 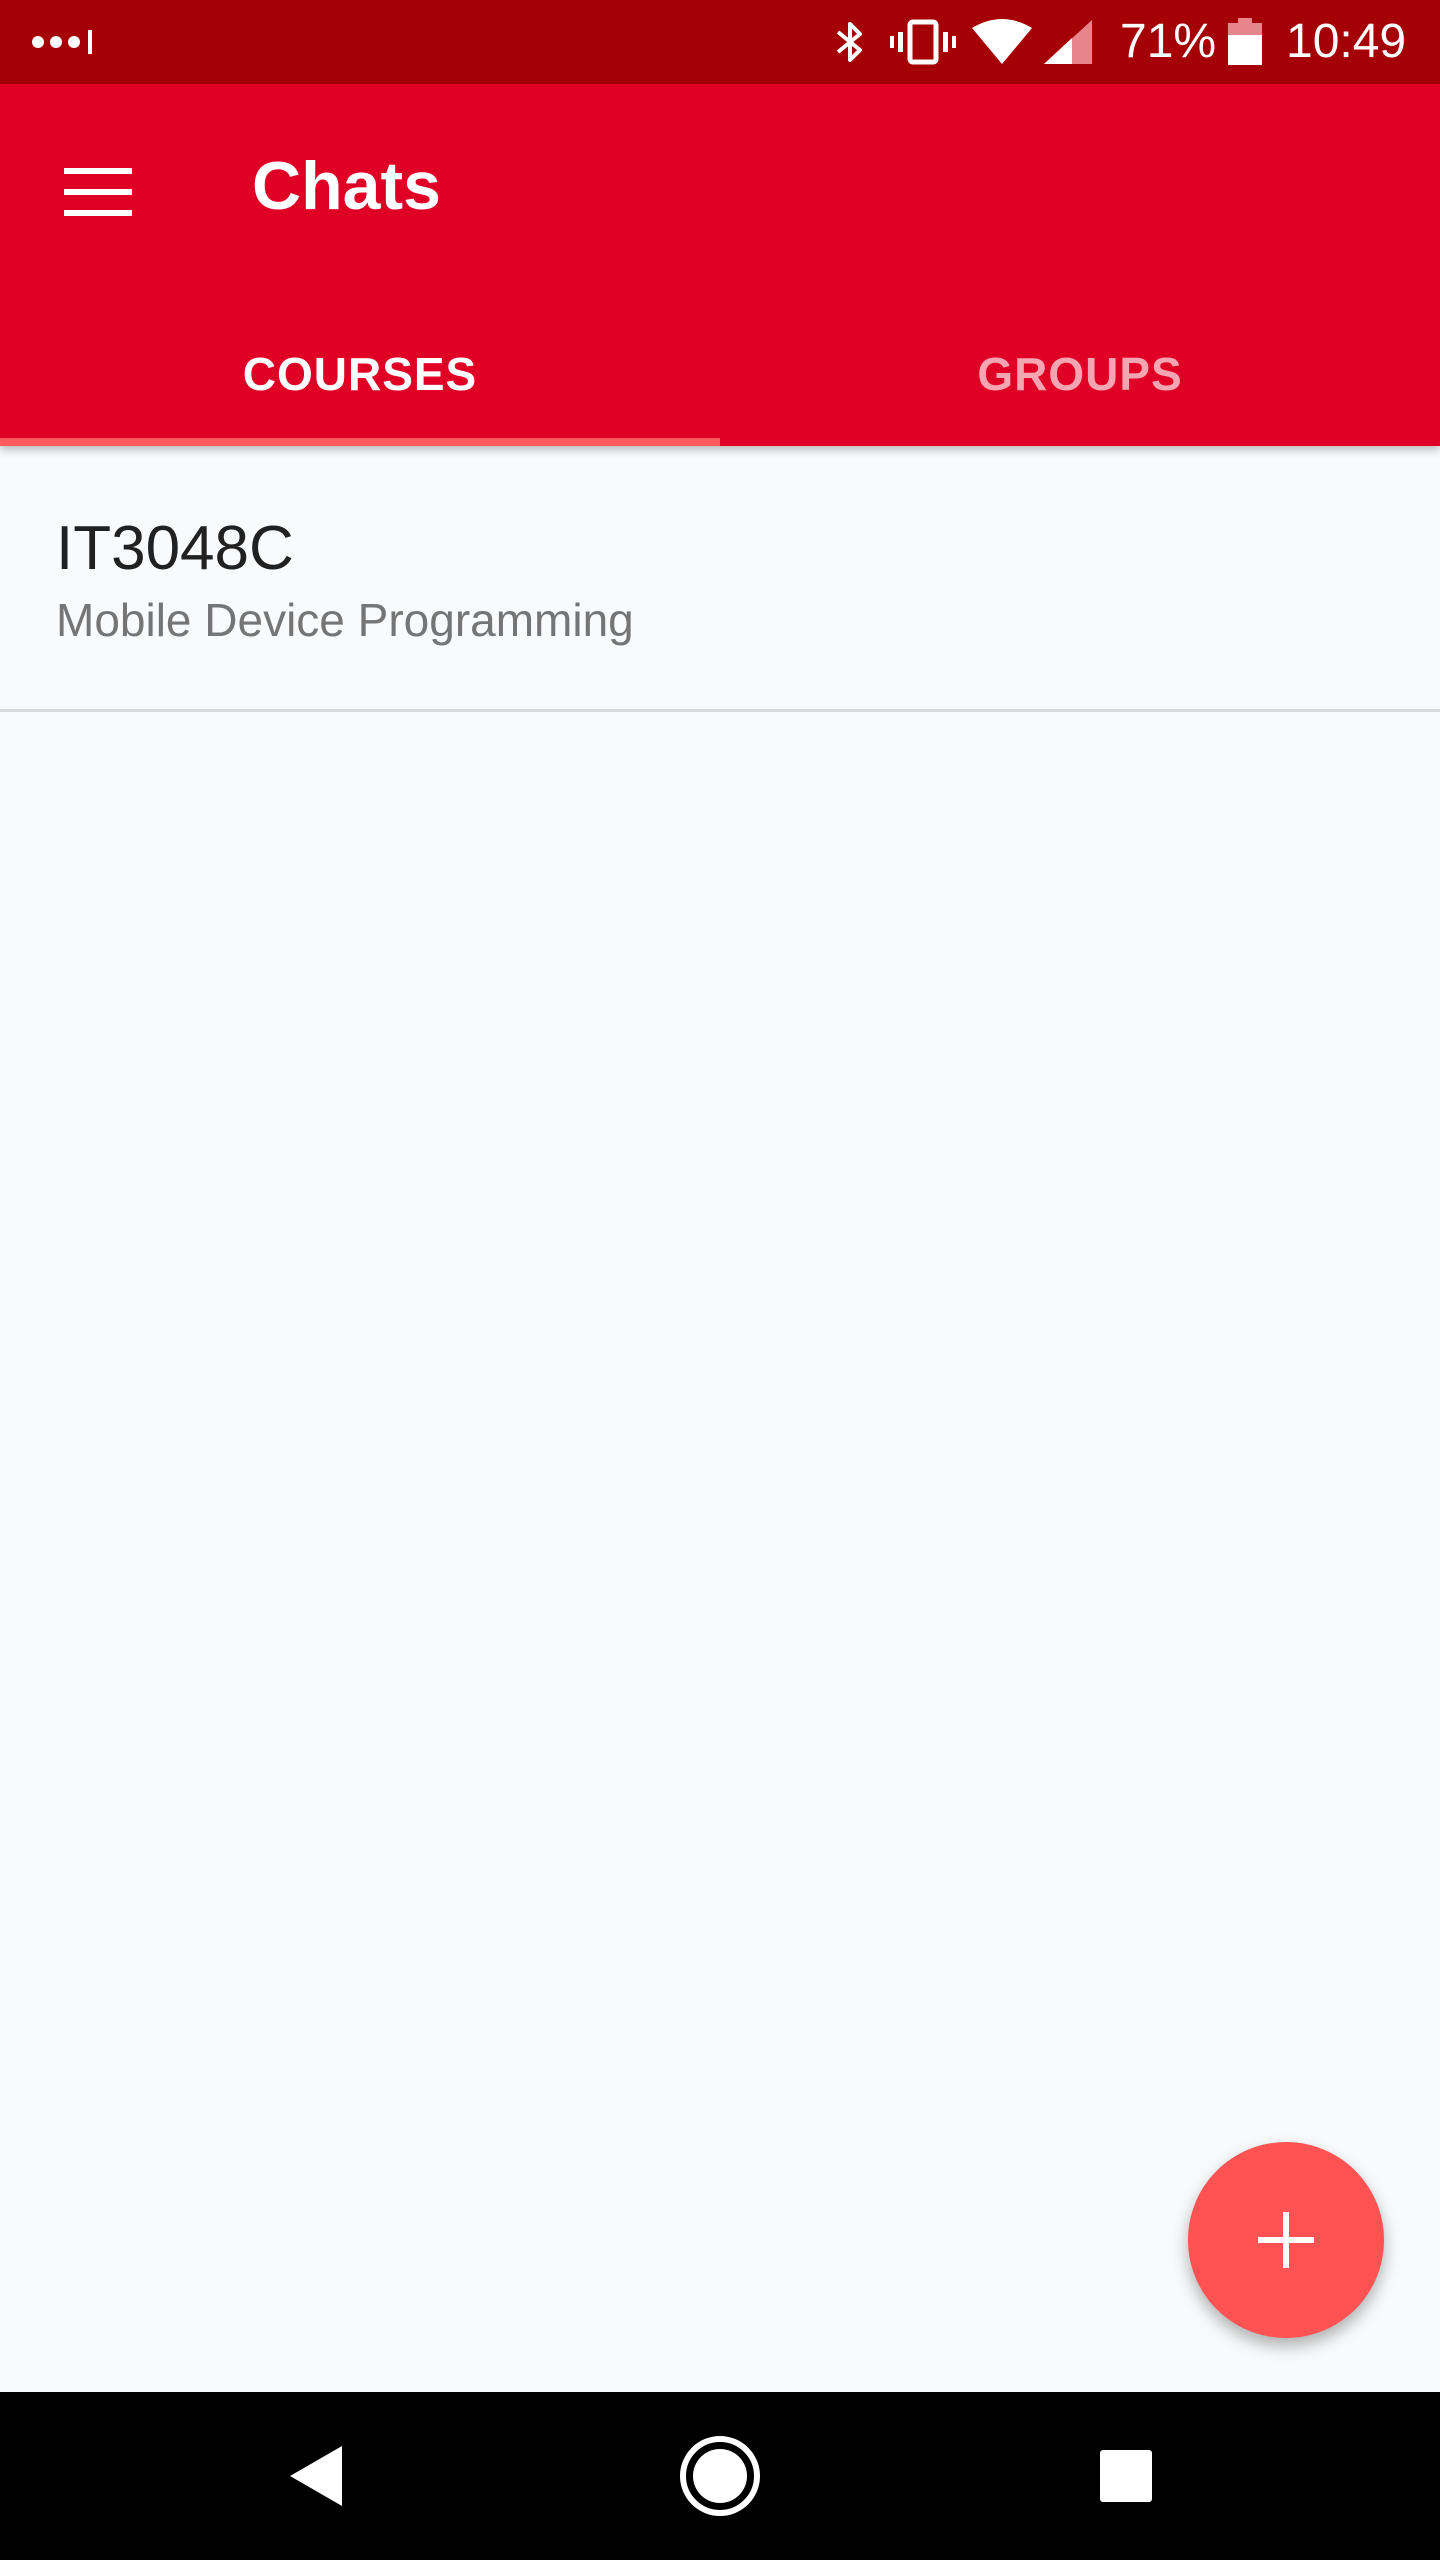 I want to click on plus-icon, so click(x=1286, y=2240).